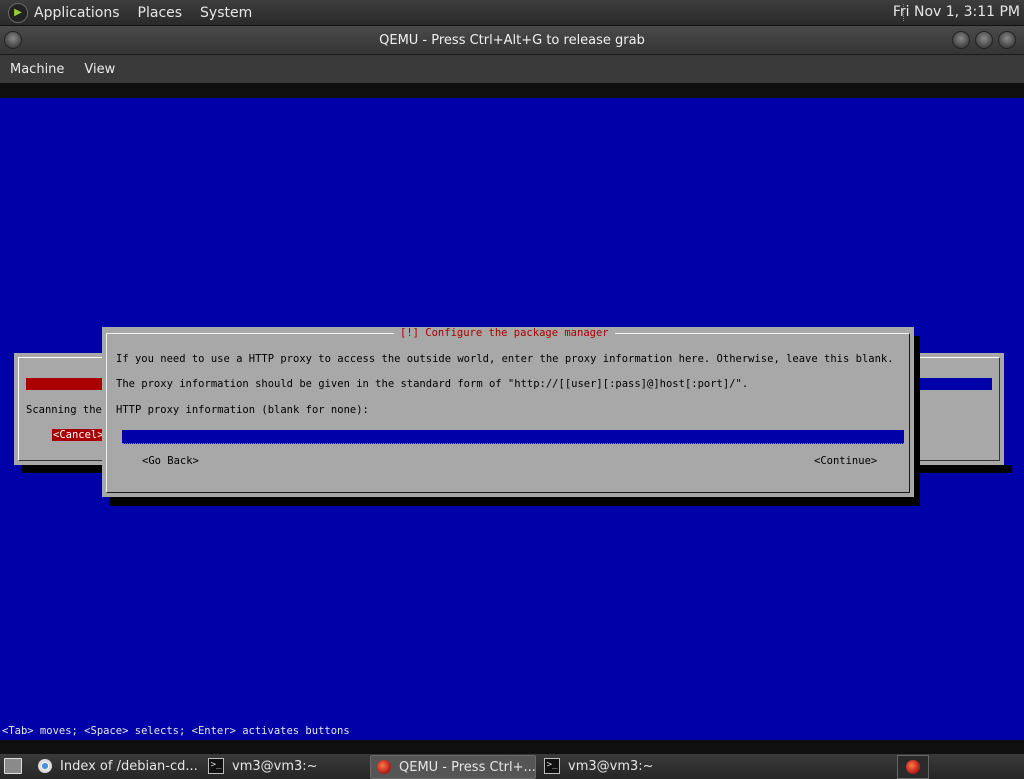  Describe the element at coordinates (64, 410) in the screenshot. I see `scanning-text: Scanning the` at that location.